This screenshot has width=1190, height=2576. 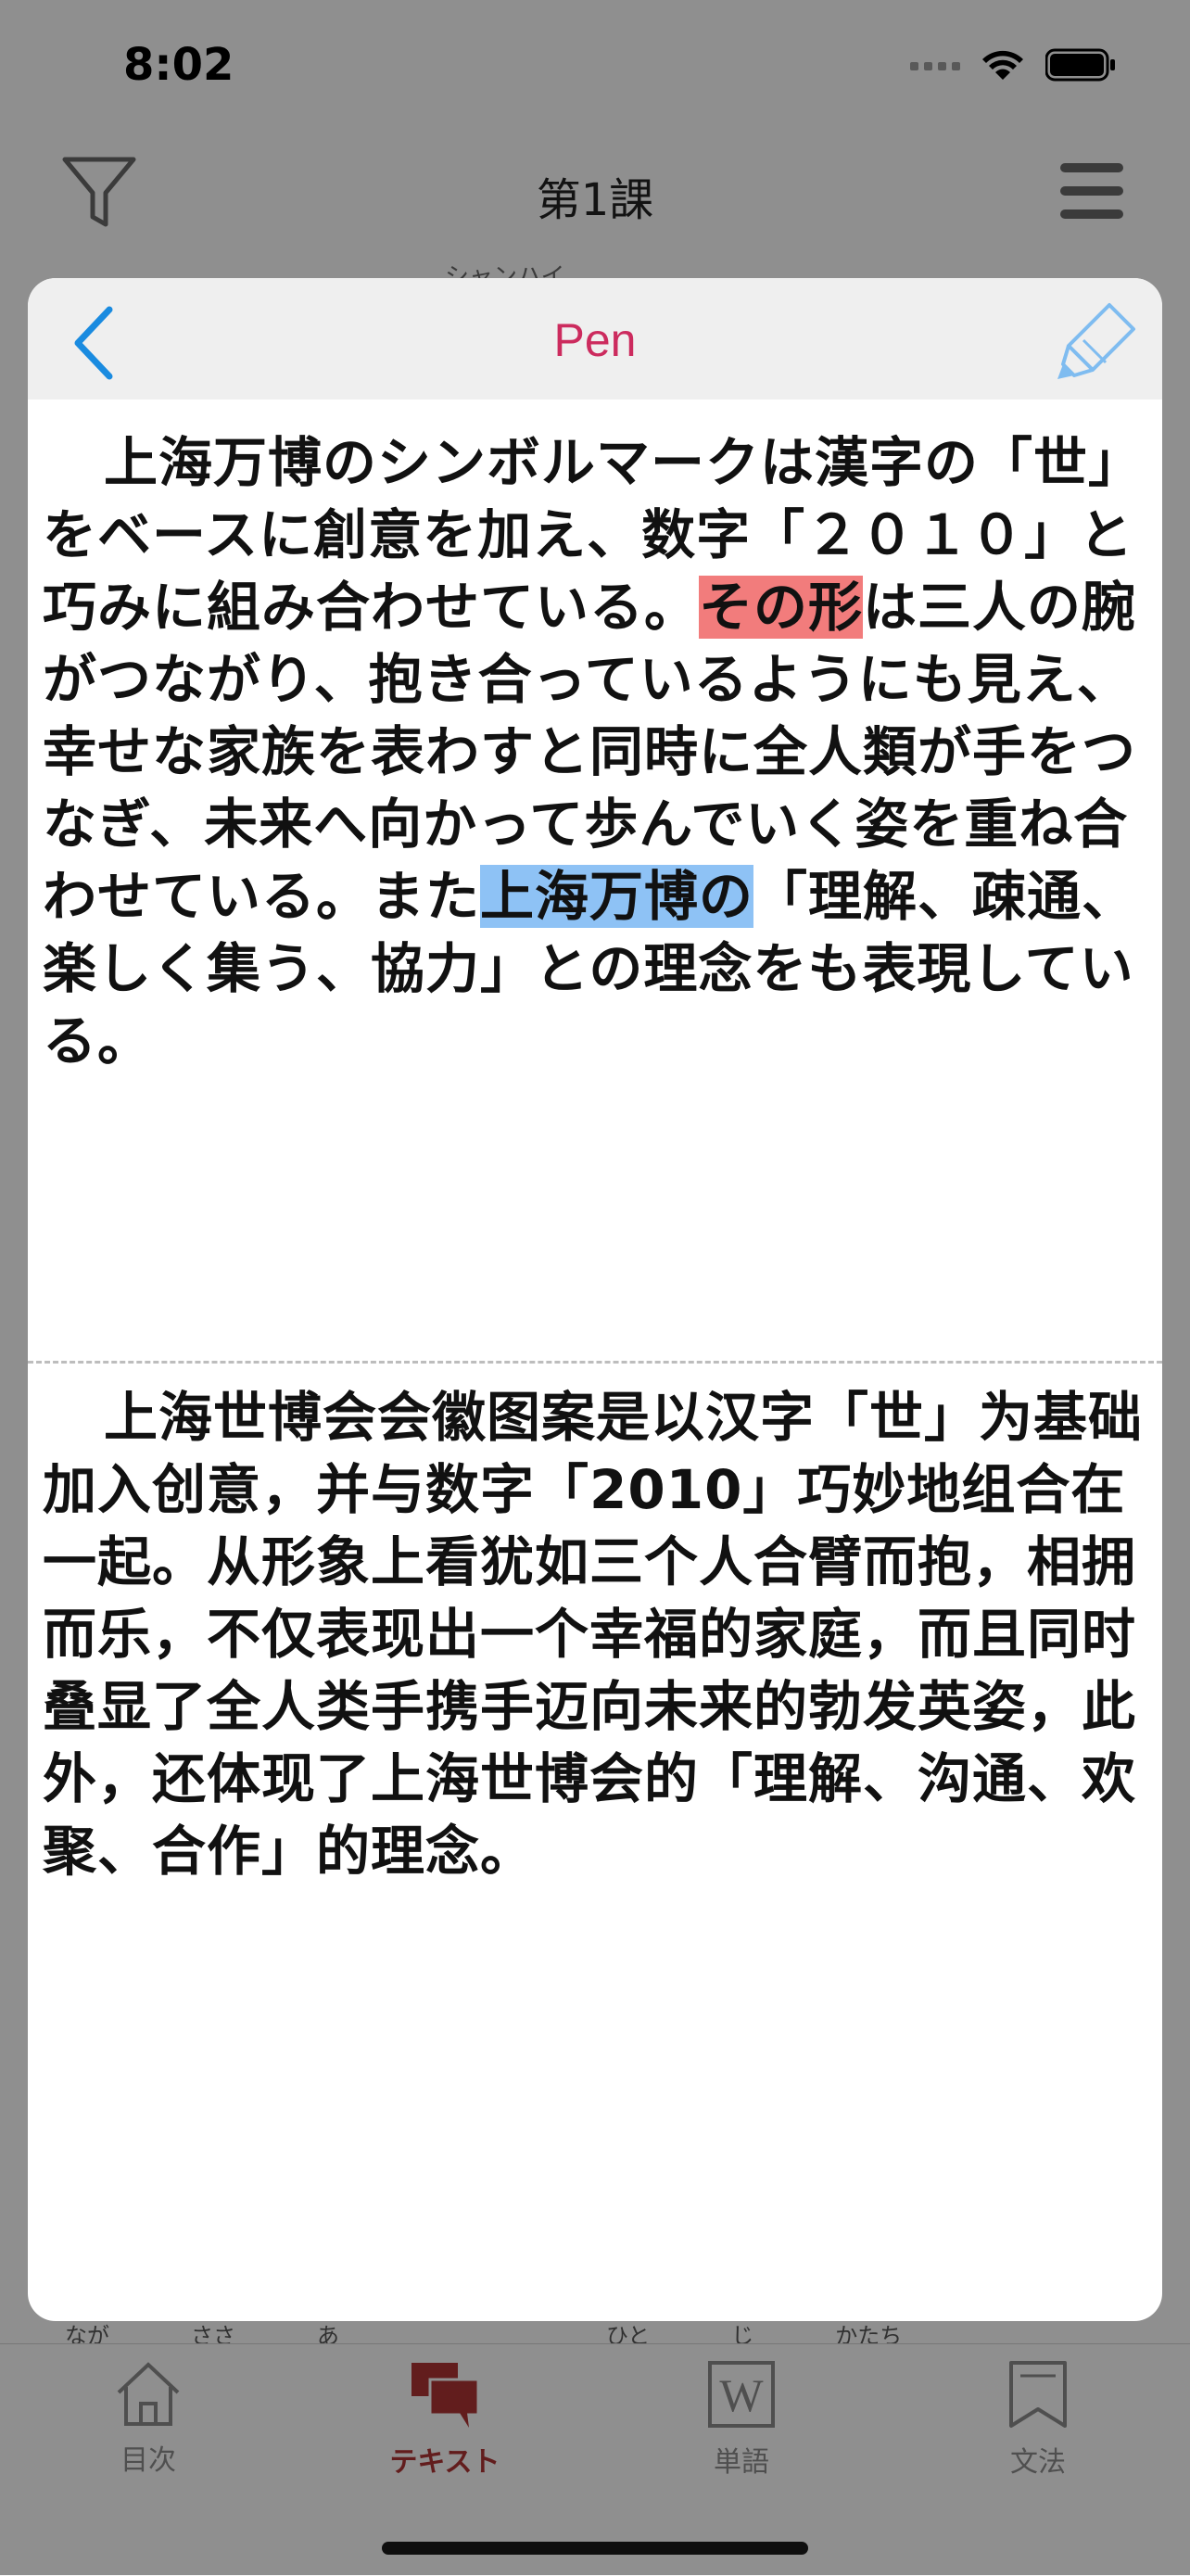 What do you see at coordinates (595, 1362) in the screenshot?
I see `section-divider` at bounding box center [595, 1362].